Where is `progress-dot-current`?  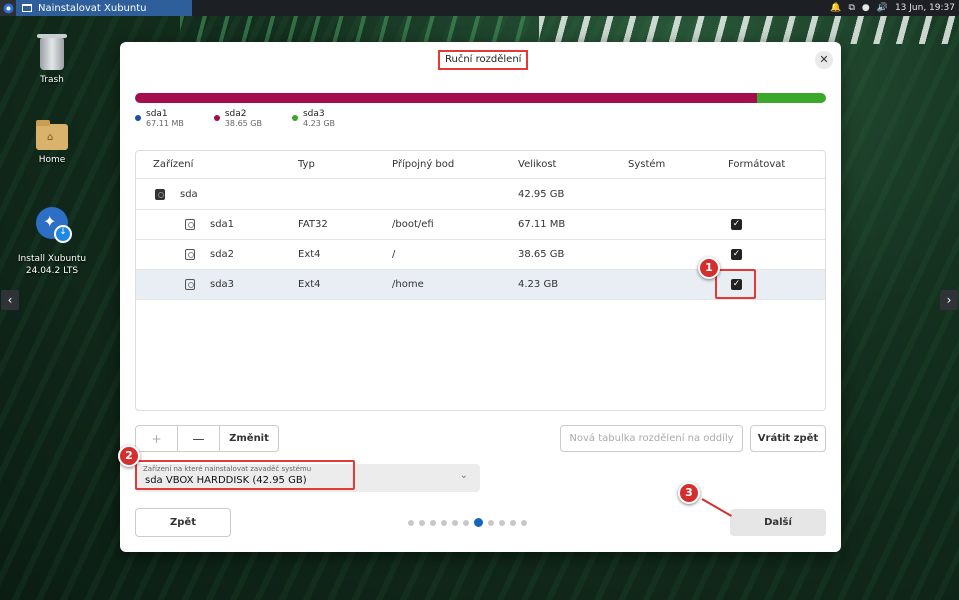
progress-dot-current is located at coordinates (478, 522).